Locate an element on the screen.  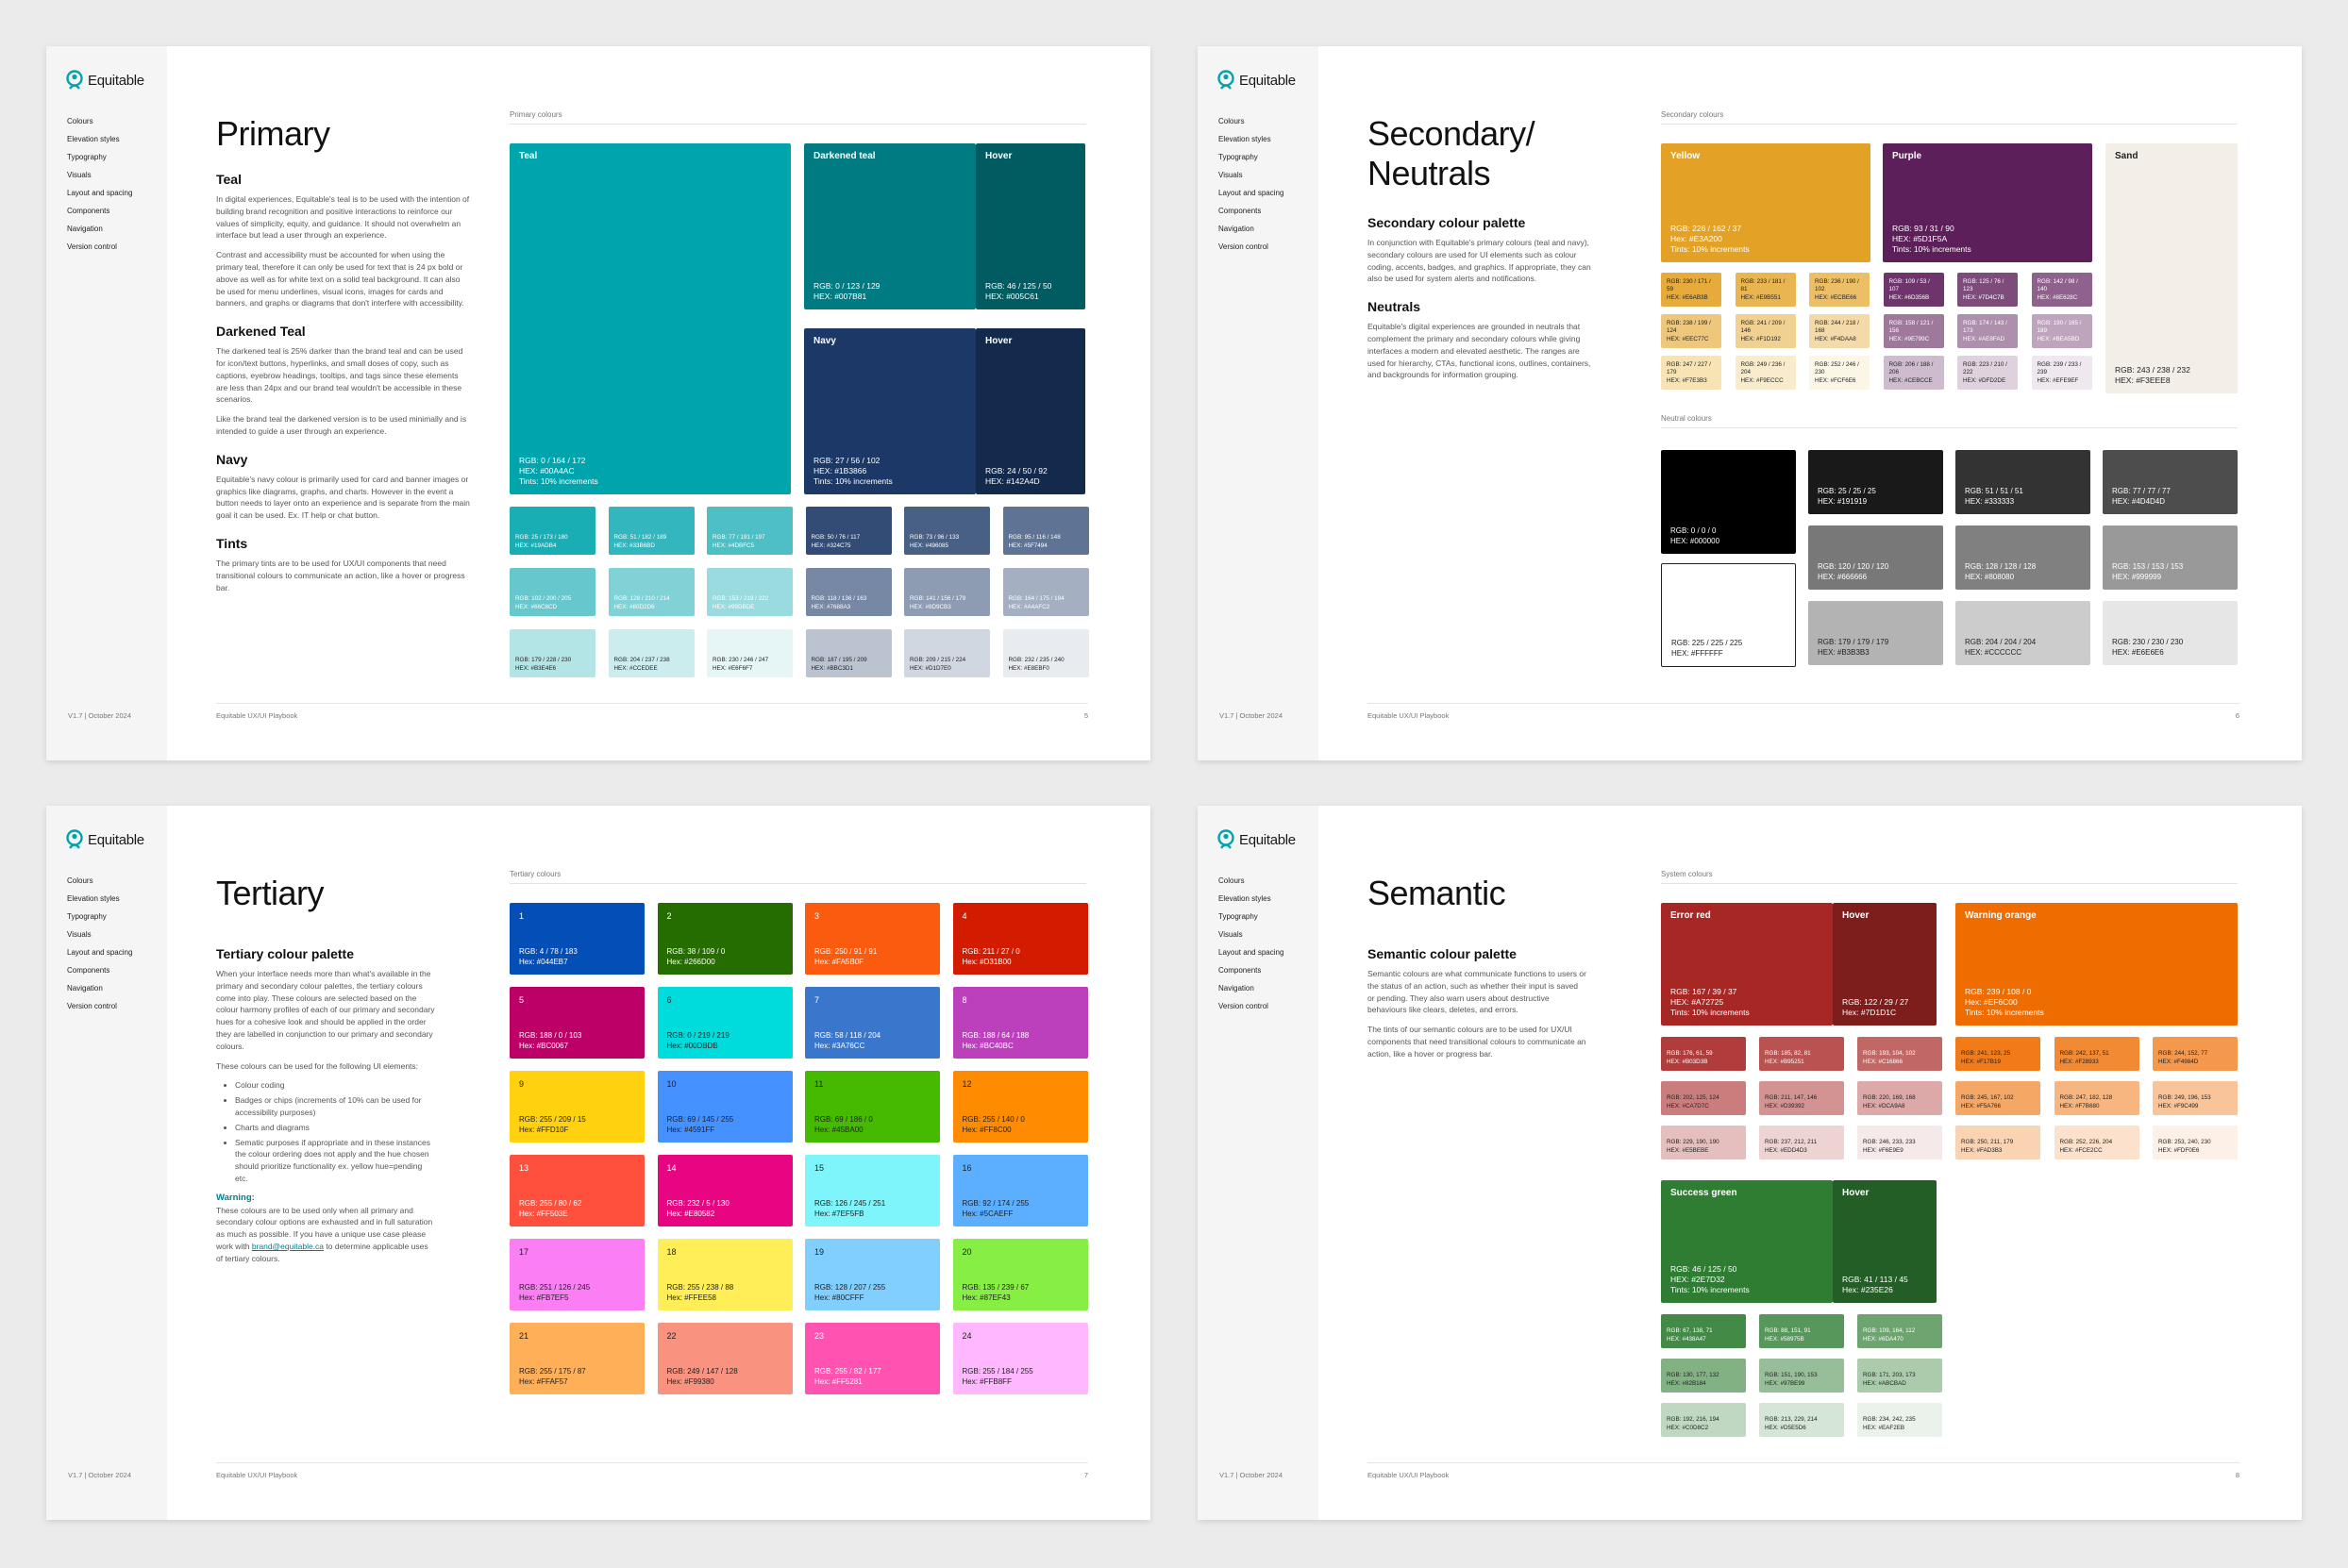
color-swatch: RGB: 153 / 219 / 222 HEX: #99DBDE is located at coordinates (750, 592).